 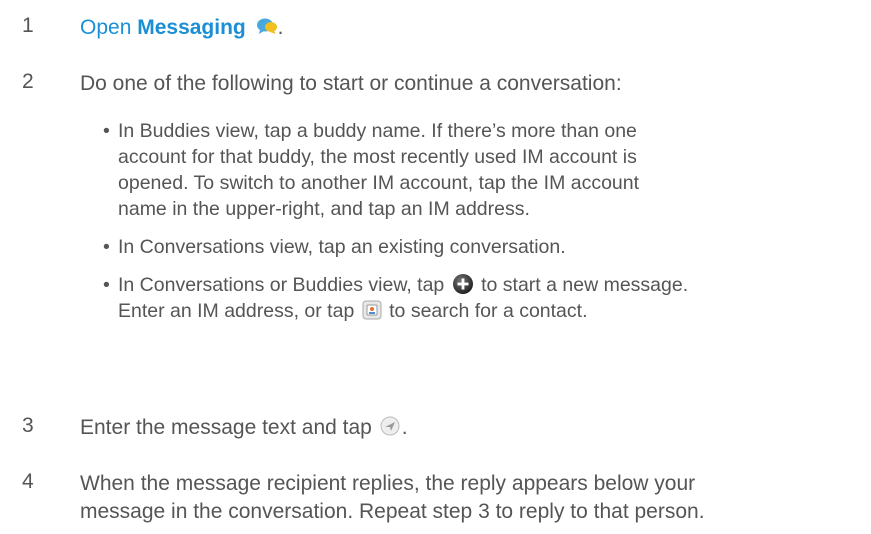 What do you see at coordinates (281, 285) in the screenshot?
I see `bullet-text: In Conversations or Buddies view, tap` at bounding box center [281, 285].